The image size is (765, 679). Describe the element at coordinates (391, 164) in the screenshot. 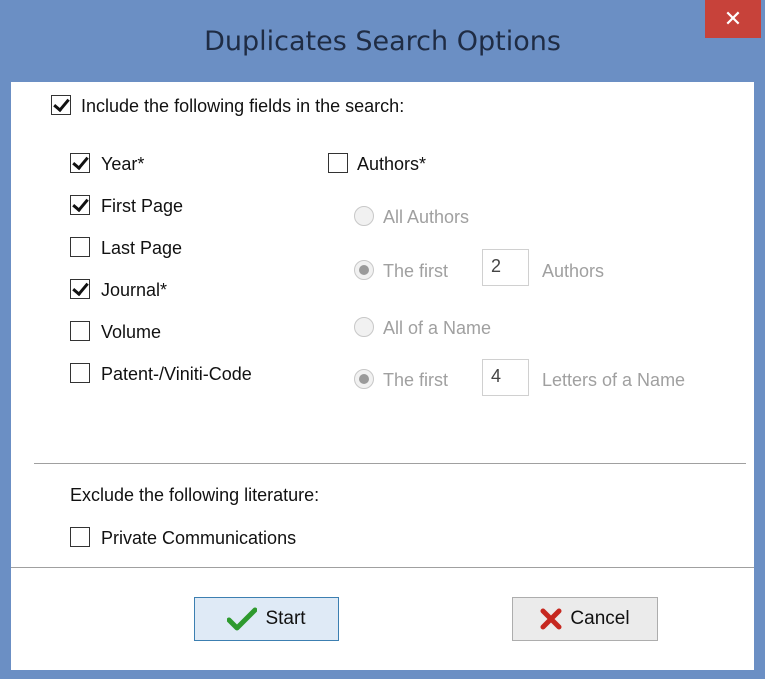

I see `authors-label: Authors*` at that location.